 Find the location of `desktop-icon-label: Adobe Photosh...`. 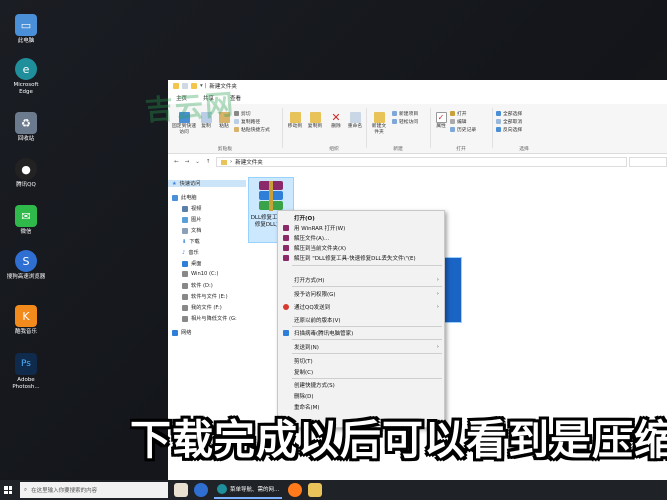

desktop-icon-label: Adobe Photosh... is located at coordinates (26, 383).